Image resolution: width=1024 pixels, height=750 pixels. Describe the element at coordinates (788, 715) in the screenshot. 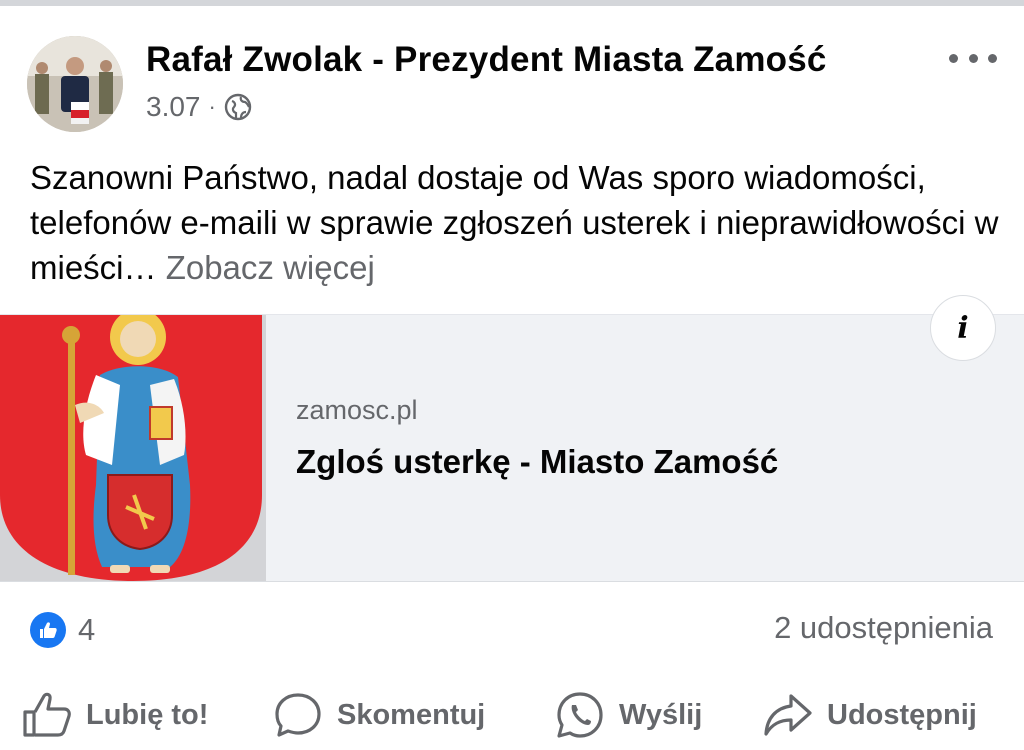

I see `share-arrow-icon` at that location.